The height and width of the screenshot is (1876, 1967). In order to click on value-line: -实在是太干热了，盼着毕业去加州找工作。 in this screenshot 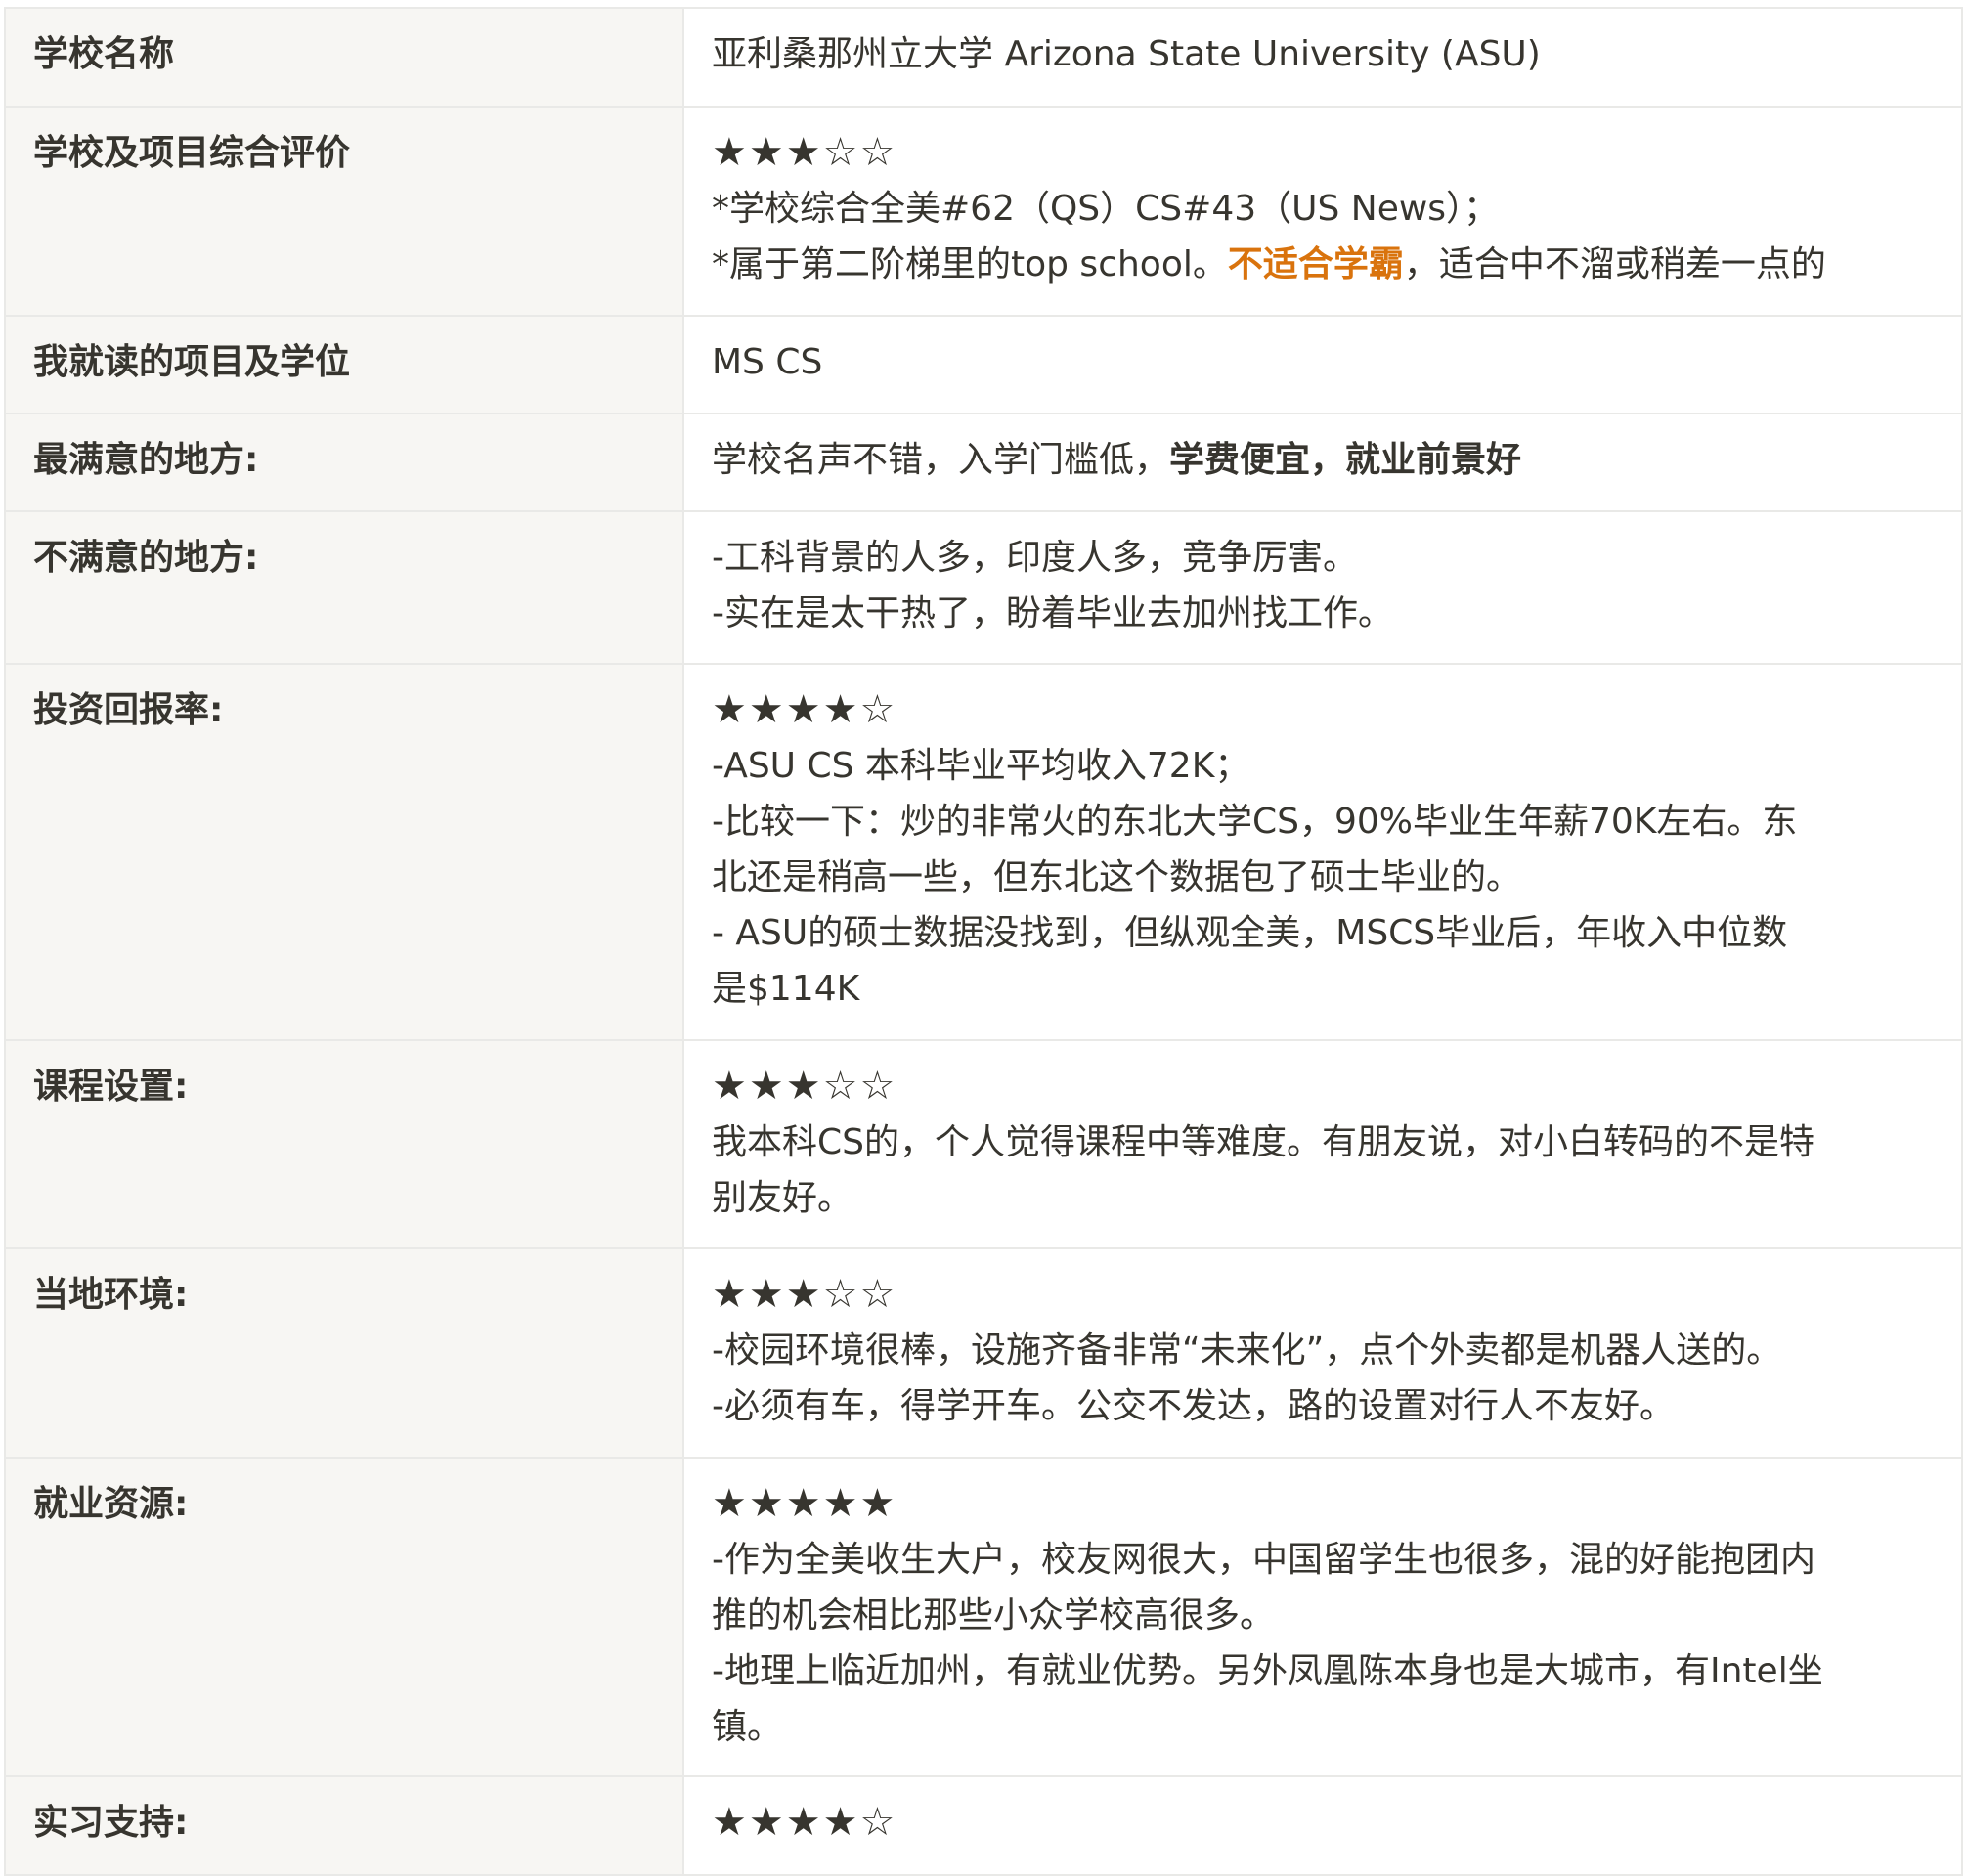, I will do `click(1052, 613)`.